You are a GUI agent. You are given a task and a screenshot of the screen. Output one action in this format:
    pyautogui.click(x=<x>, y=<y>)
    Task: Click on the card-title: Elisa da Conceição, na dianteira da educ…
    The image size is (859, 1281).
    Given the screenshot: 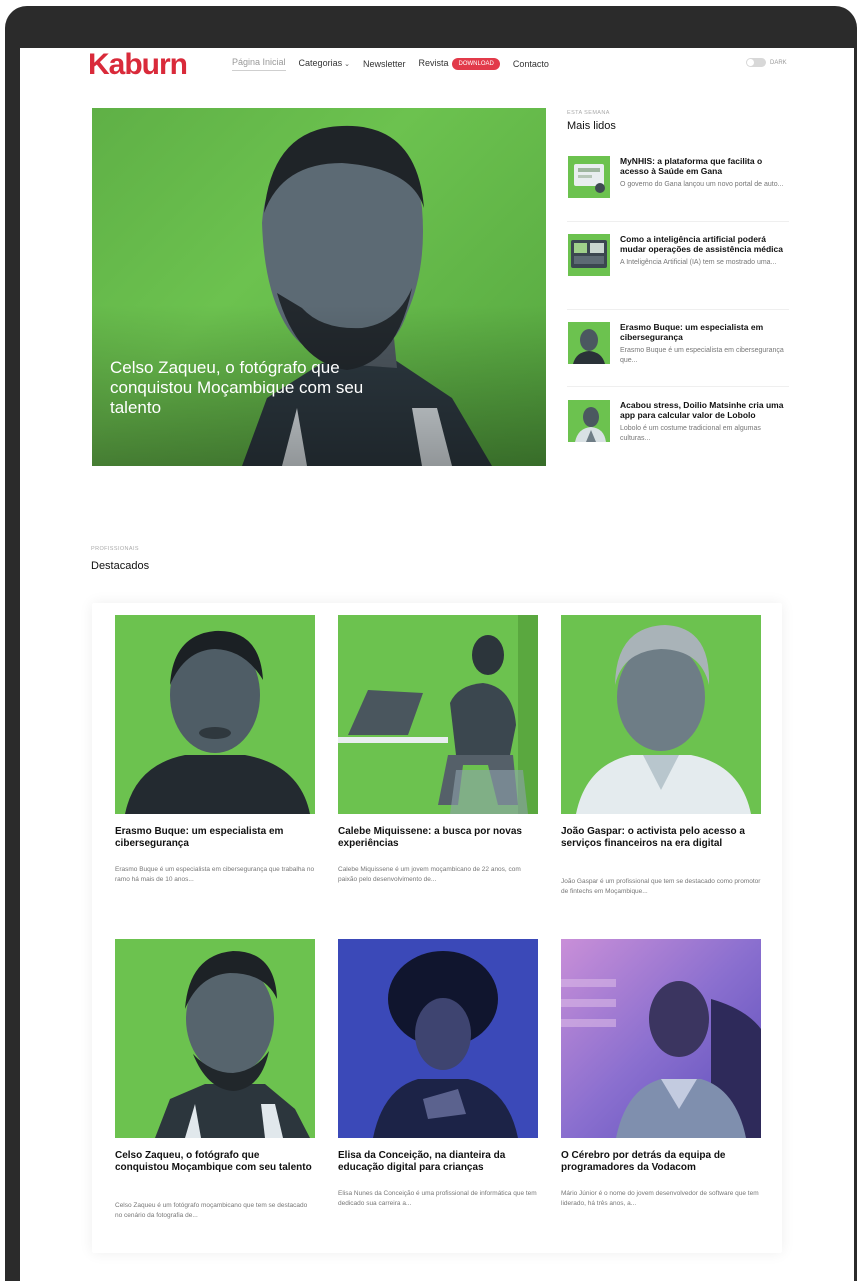 What is the action you would take?
    pyautogui.click(x=438, y=1162)
    